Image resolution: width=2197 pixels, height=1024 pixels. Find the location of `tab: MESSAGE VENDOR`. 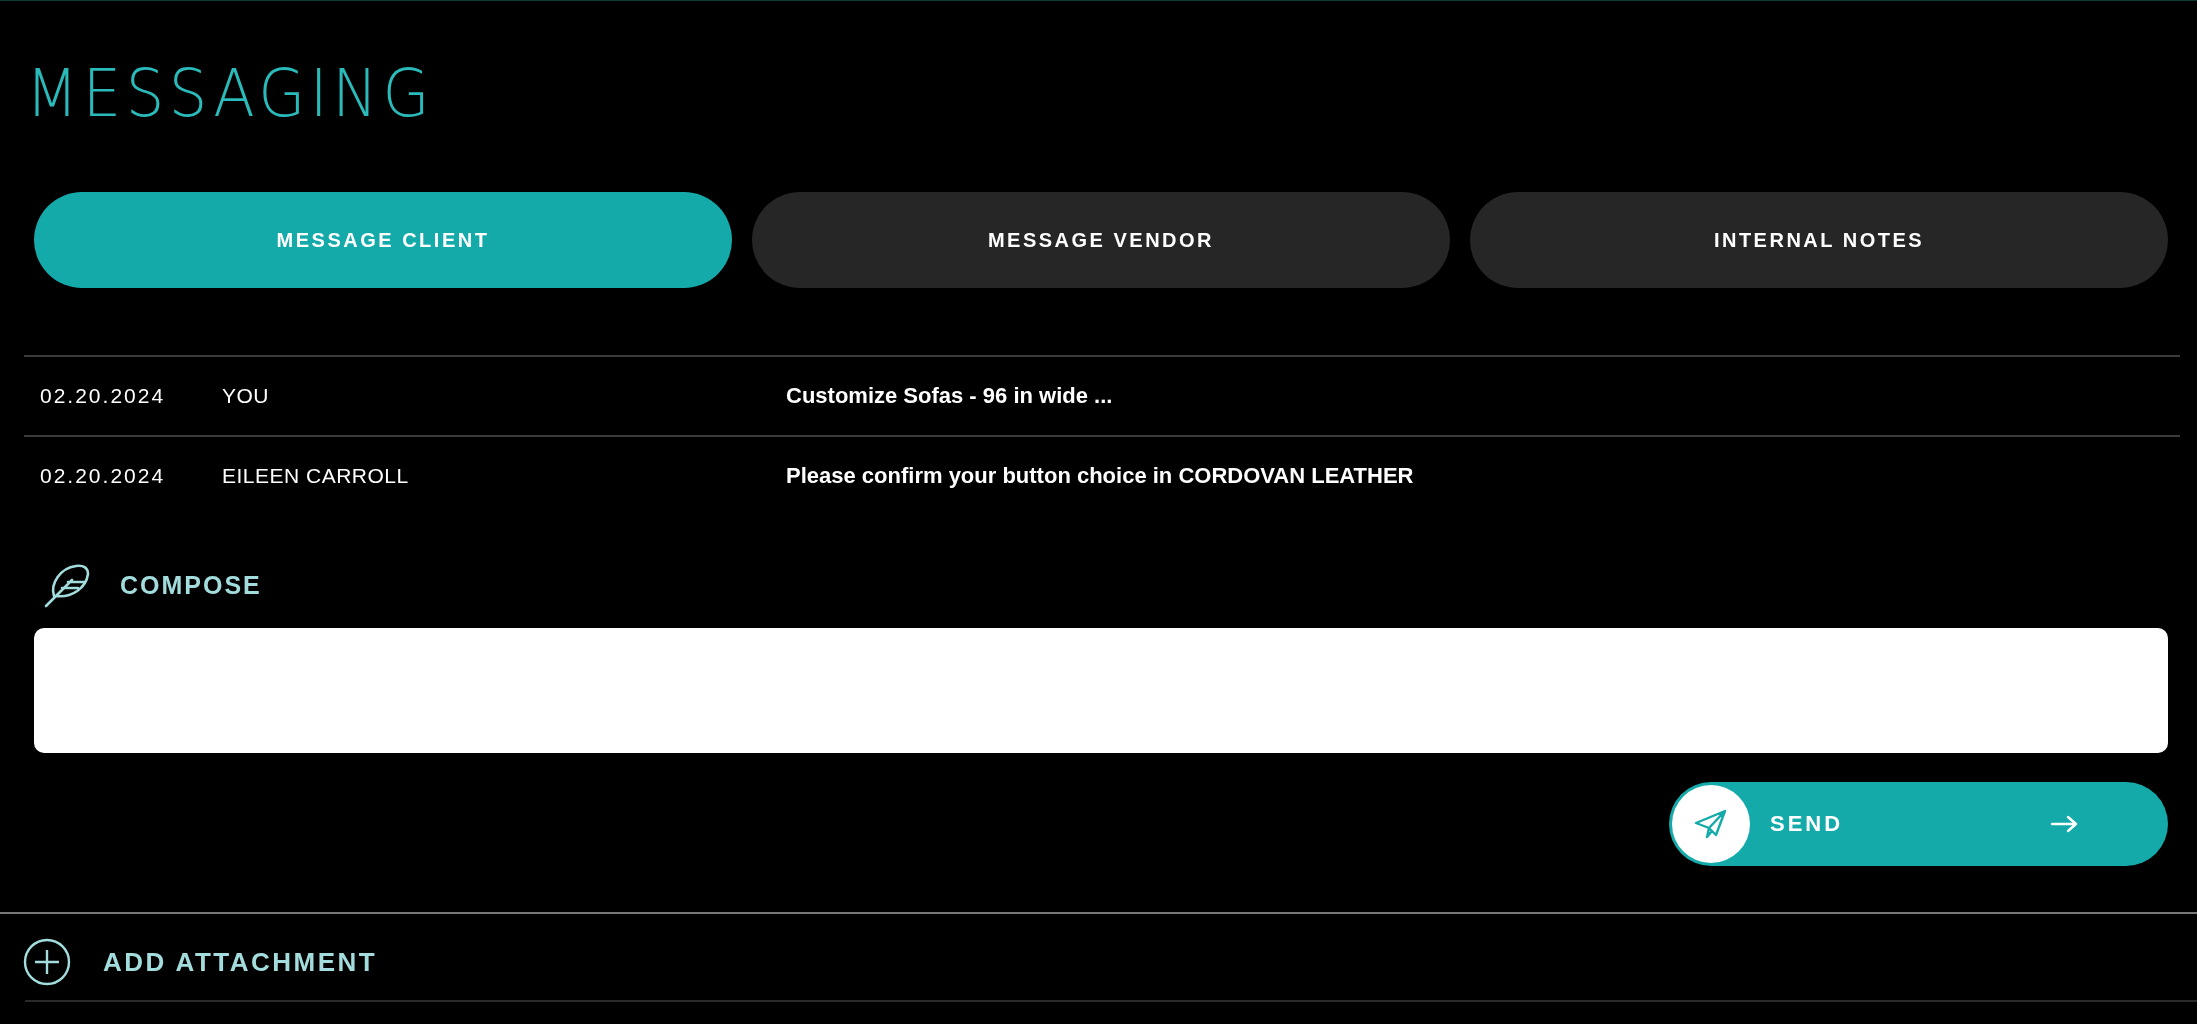

tab: MESSAGE VENDOR is located at coordinates (1101, 240).